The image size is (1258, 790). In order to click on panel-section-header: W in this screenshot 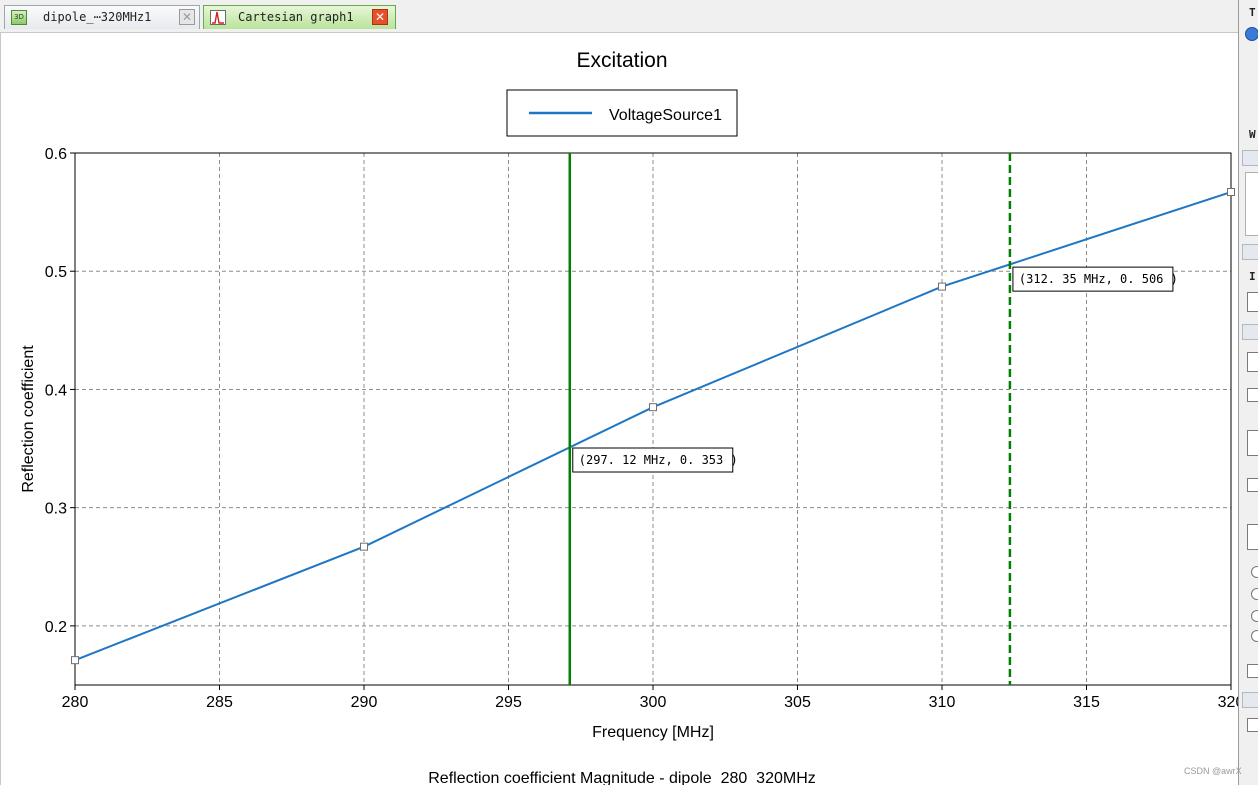, I will do `click(1252, 134)`.